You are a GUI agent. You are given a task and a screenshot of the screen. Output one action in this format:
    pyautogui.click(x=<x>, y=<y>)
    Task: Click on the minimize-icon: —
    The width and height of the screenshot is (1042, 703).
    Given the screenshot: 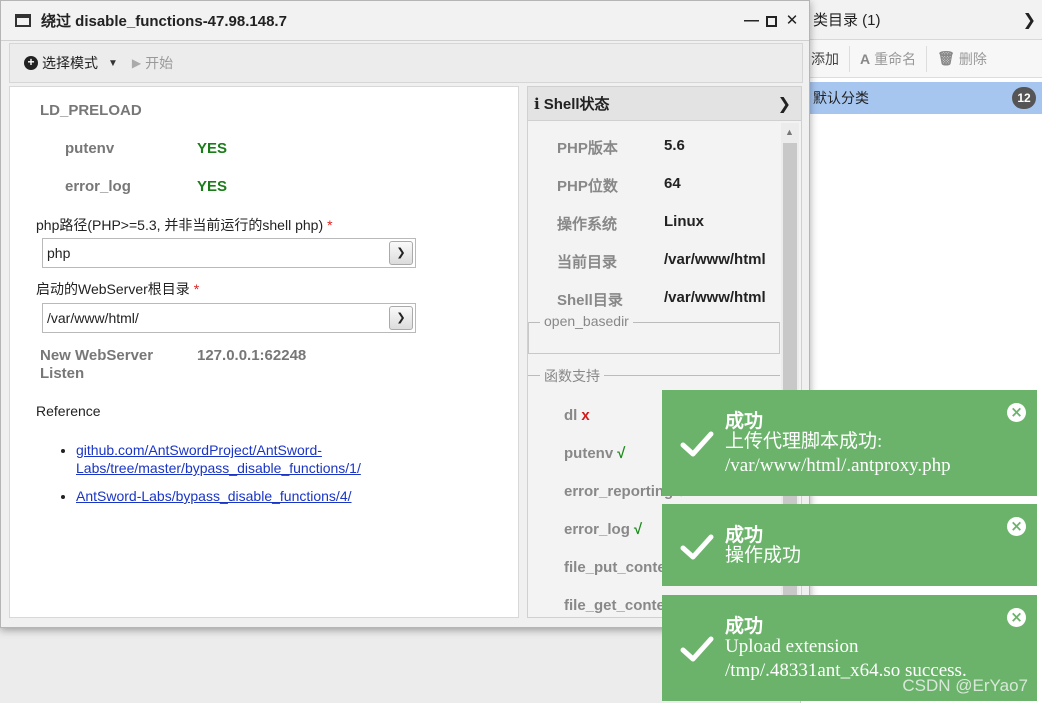 What is the action you would take?
    pyautogui.click(x=751, y=21)
    